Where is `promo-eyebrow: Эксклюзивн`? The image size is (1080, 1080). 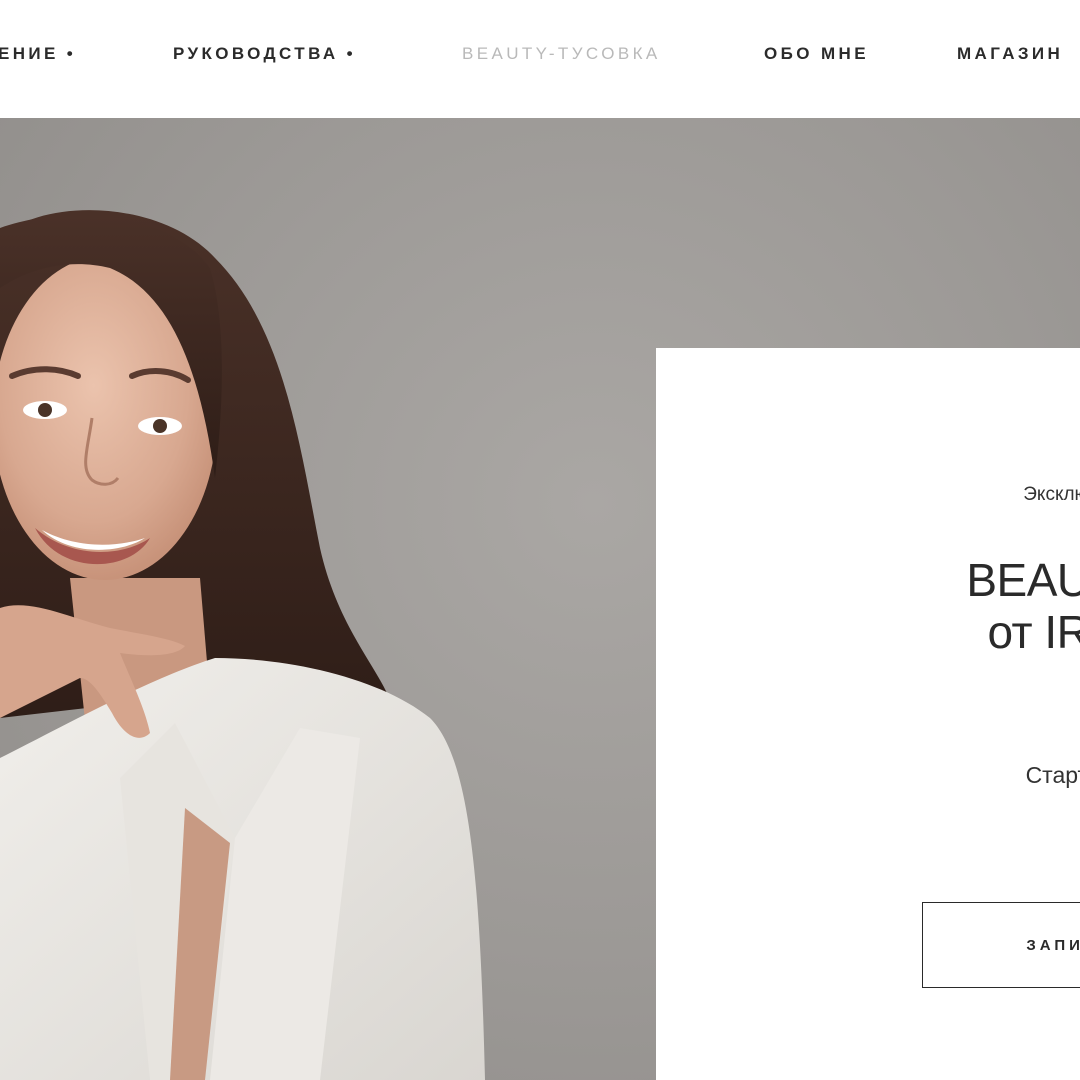 promo-eyebrow: Эксклюзивн is located at coordinates (1051, 494).